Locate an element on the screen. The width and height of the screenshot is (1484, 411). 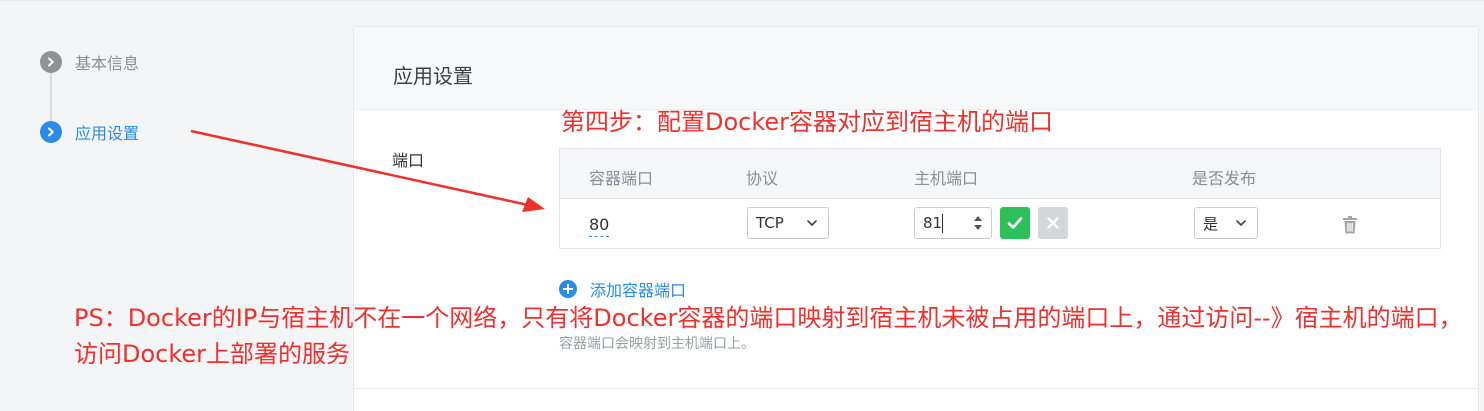
table-header: 容器端口 协议 主机端口 是否发布 is located at coordinates (1000, 174).